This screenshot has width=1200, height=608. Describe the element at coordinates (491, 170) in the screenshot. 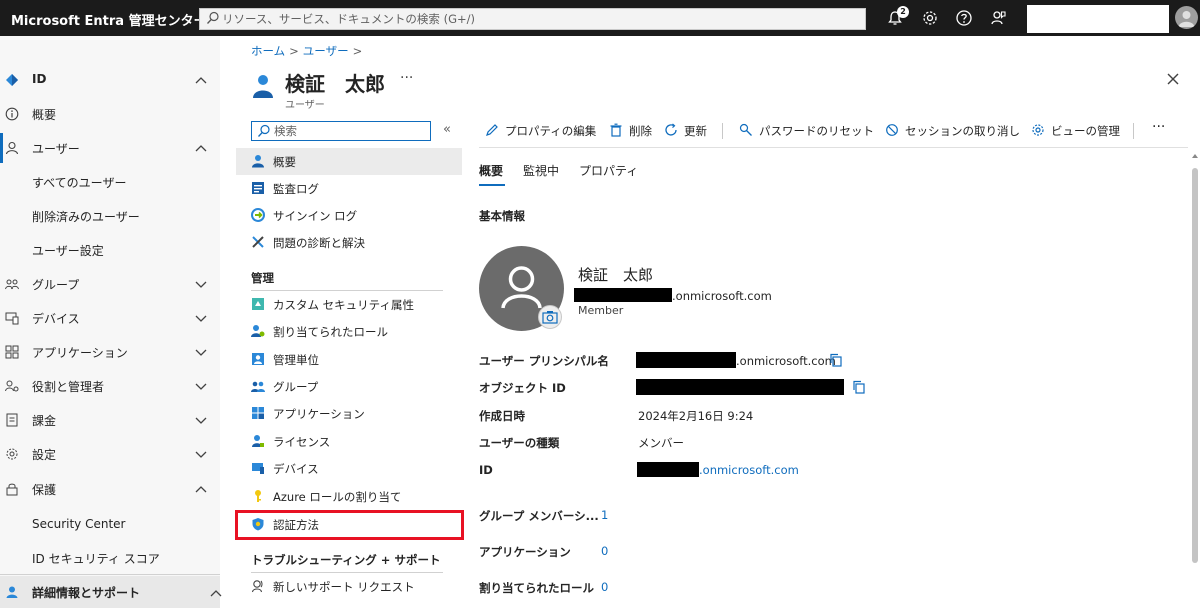

I see `tab-overview: 概要` at that location.